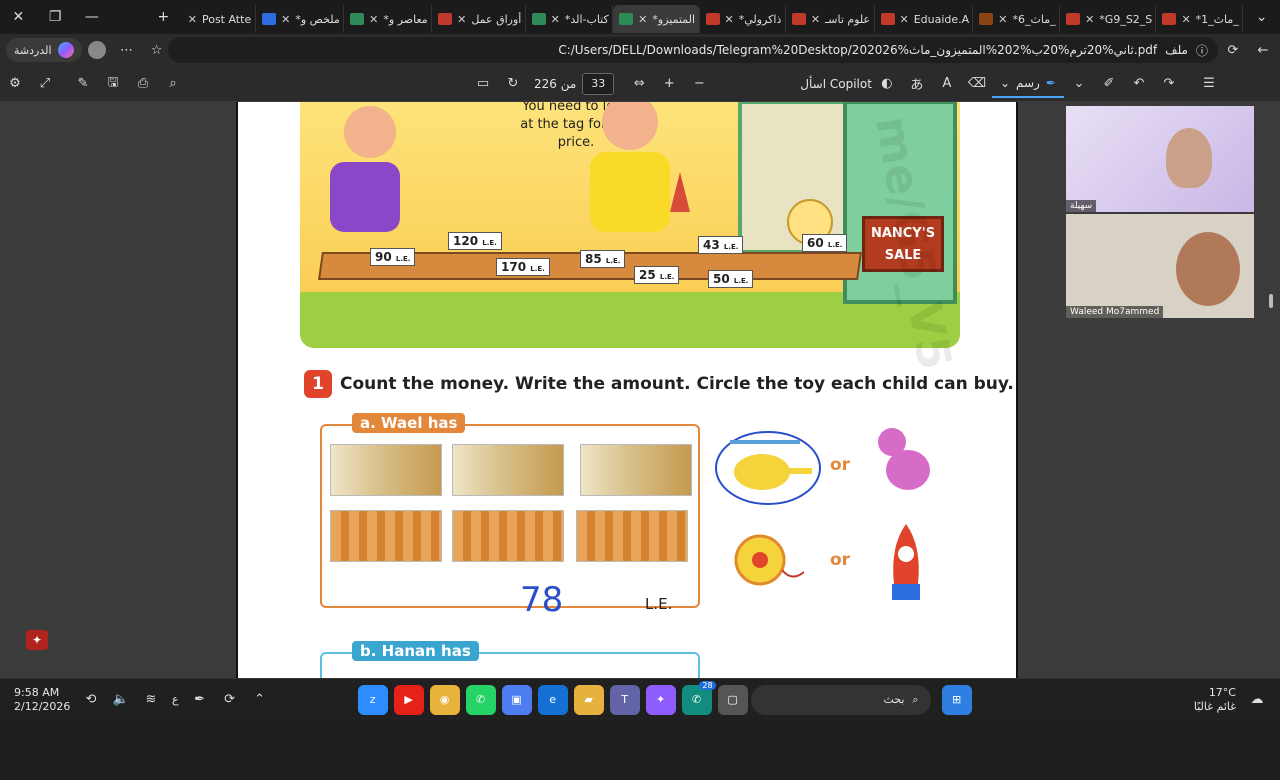  I want to click on fullscreen-icon: ⤢, so click(45, 84).